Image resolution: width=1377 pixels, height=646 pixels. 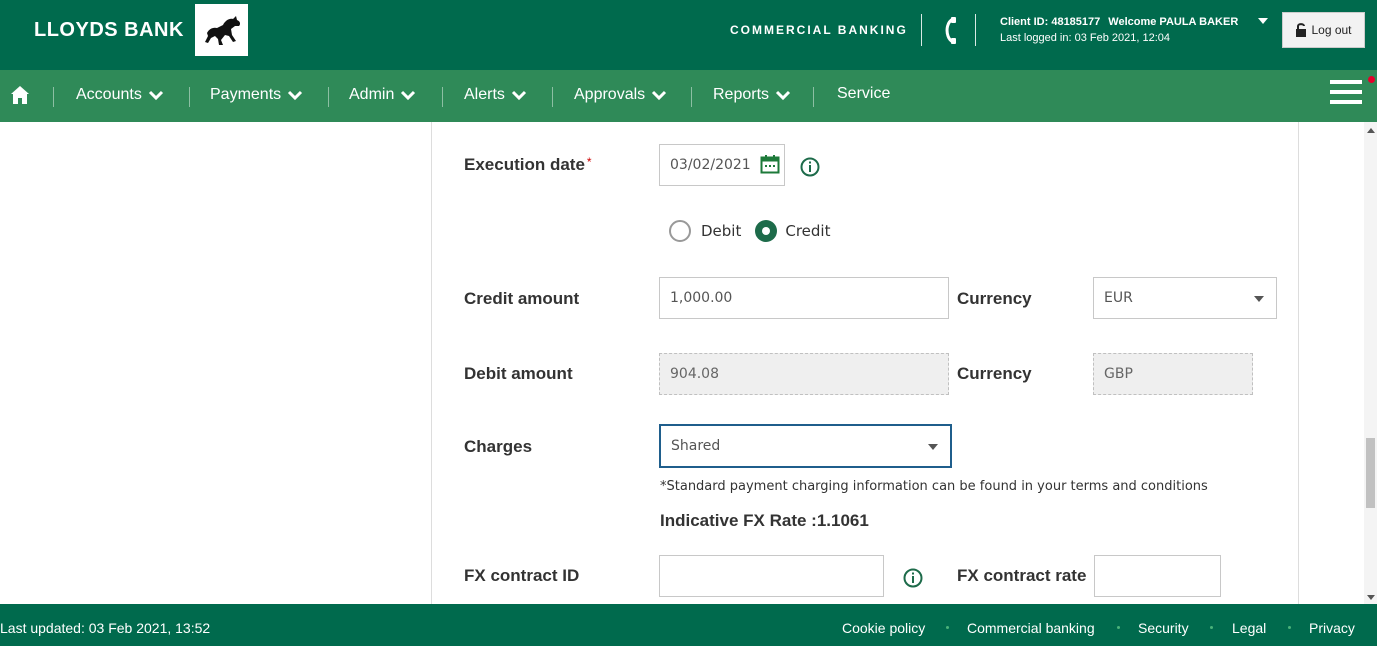 I want to click on calendar-icon, so click(x=770, y=164).